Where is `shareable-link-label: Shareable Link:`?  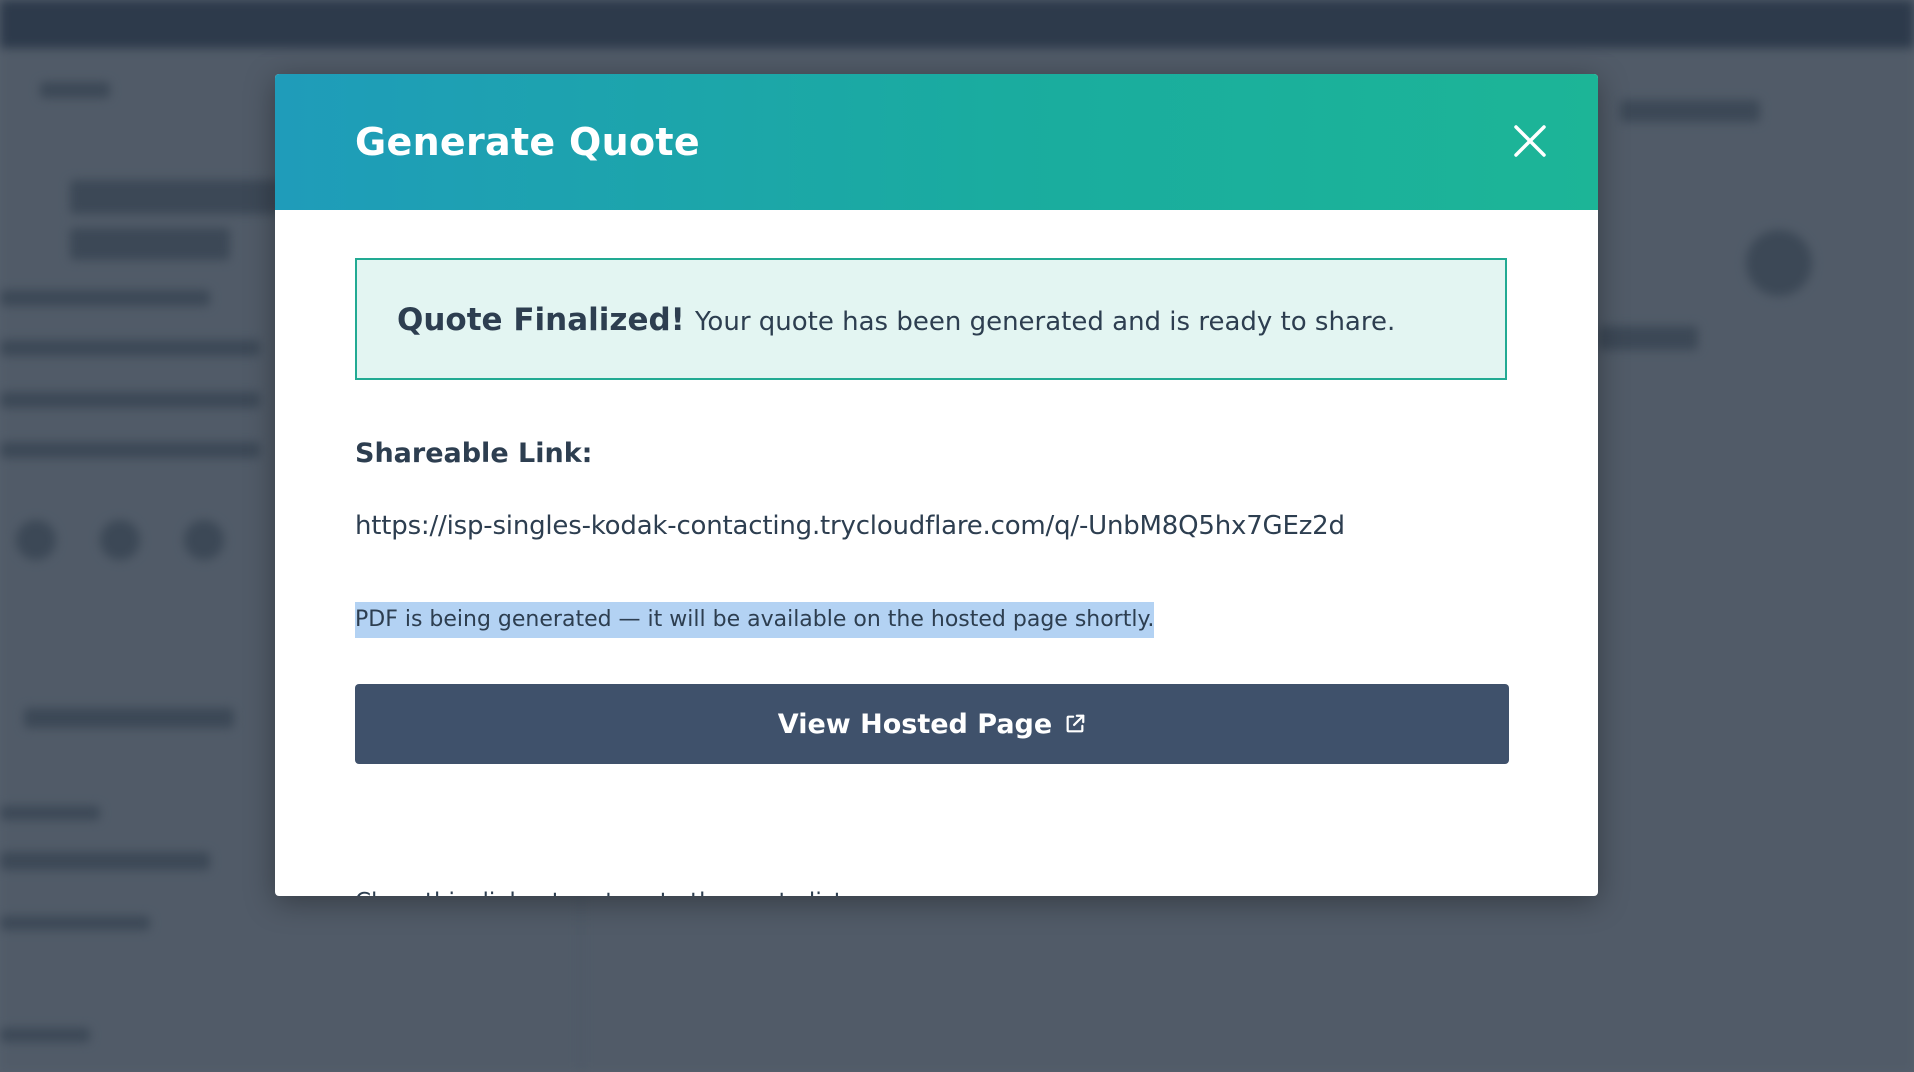 shareable-link-label: Shareable Link: is located at coordinates (474, 453).